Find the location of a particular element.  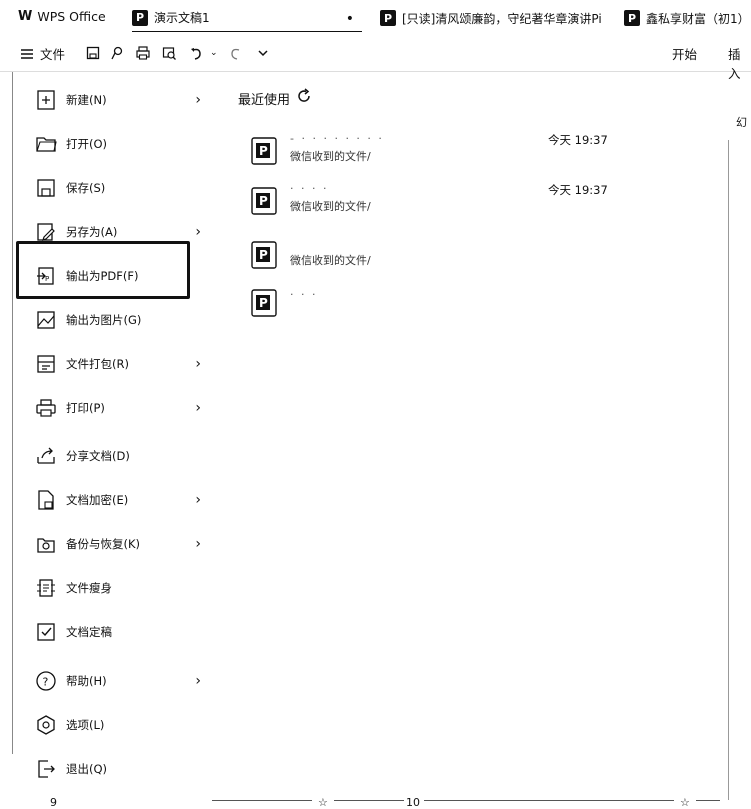

menu-item-new: 新建(N) › is located at coordinates (120, 100).